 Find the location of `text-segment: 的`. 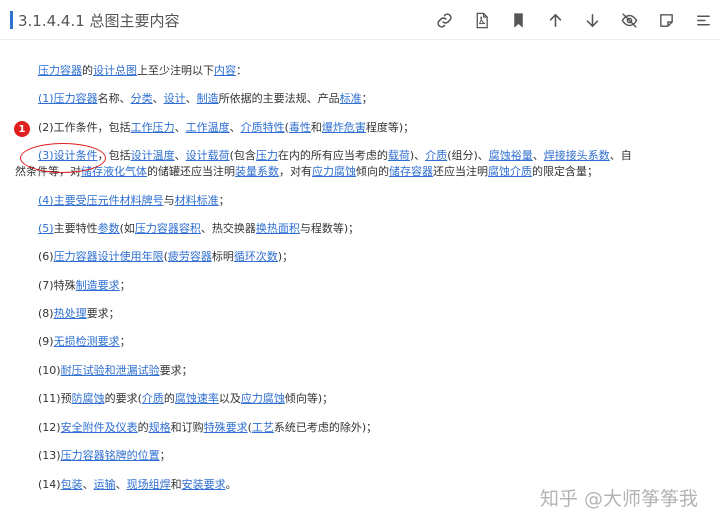

text-segment: 的 is located at coordinates (169, 398).